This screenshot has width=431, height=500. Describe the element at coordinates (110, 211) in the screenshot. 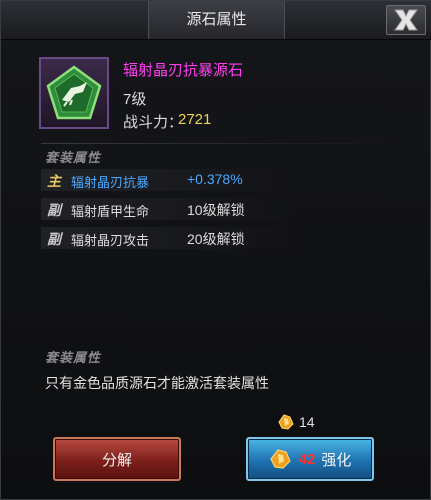

I see `attribute-name: 辐射盾甲生命` at that location.